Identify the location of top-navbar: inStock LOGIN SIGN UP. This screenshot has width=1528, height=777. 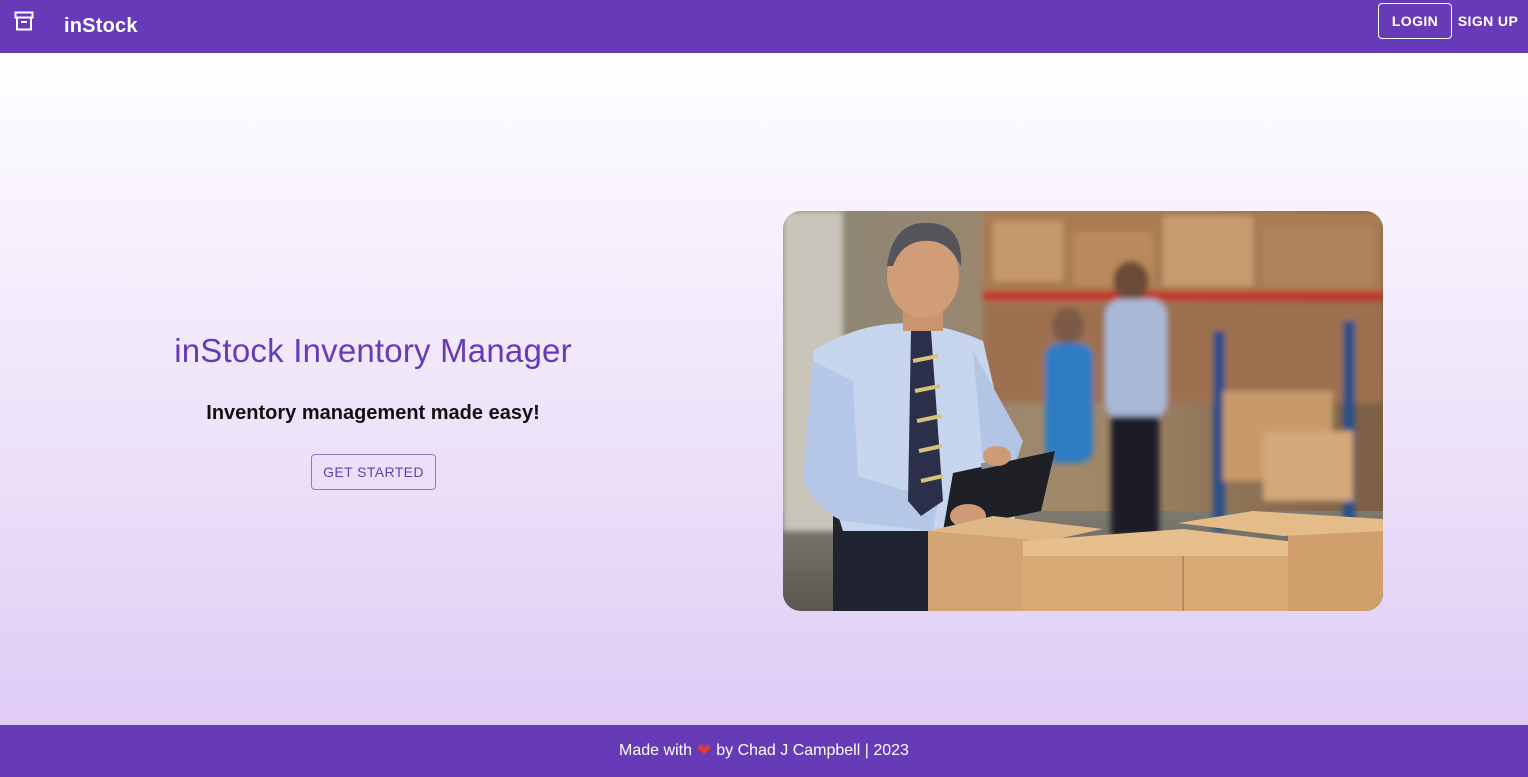
(764, 26).